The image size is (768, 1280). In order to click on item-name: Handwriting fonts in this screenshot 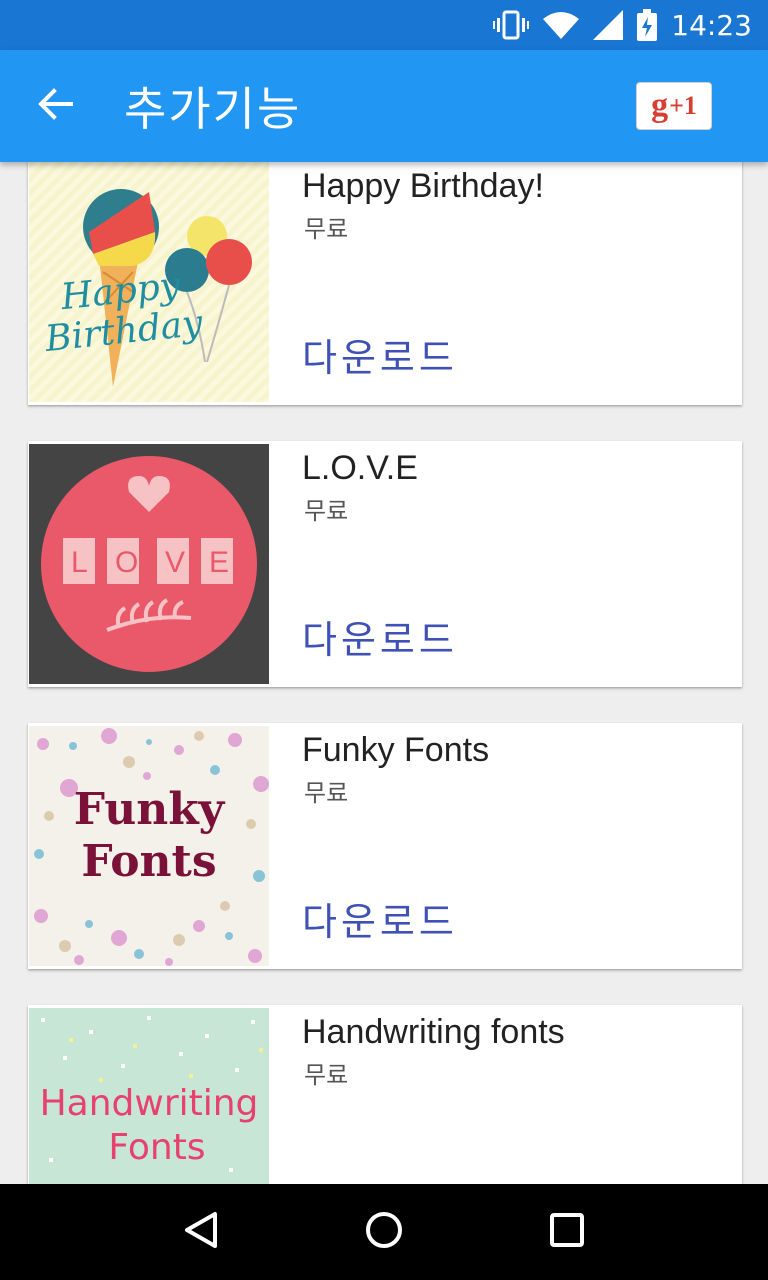, I will do `click(433, 1032)`.